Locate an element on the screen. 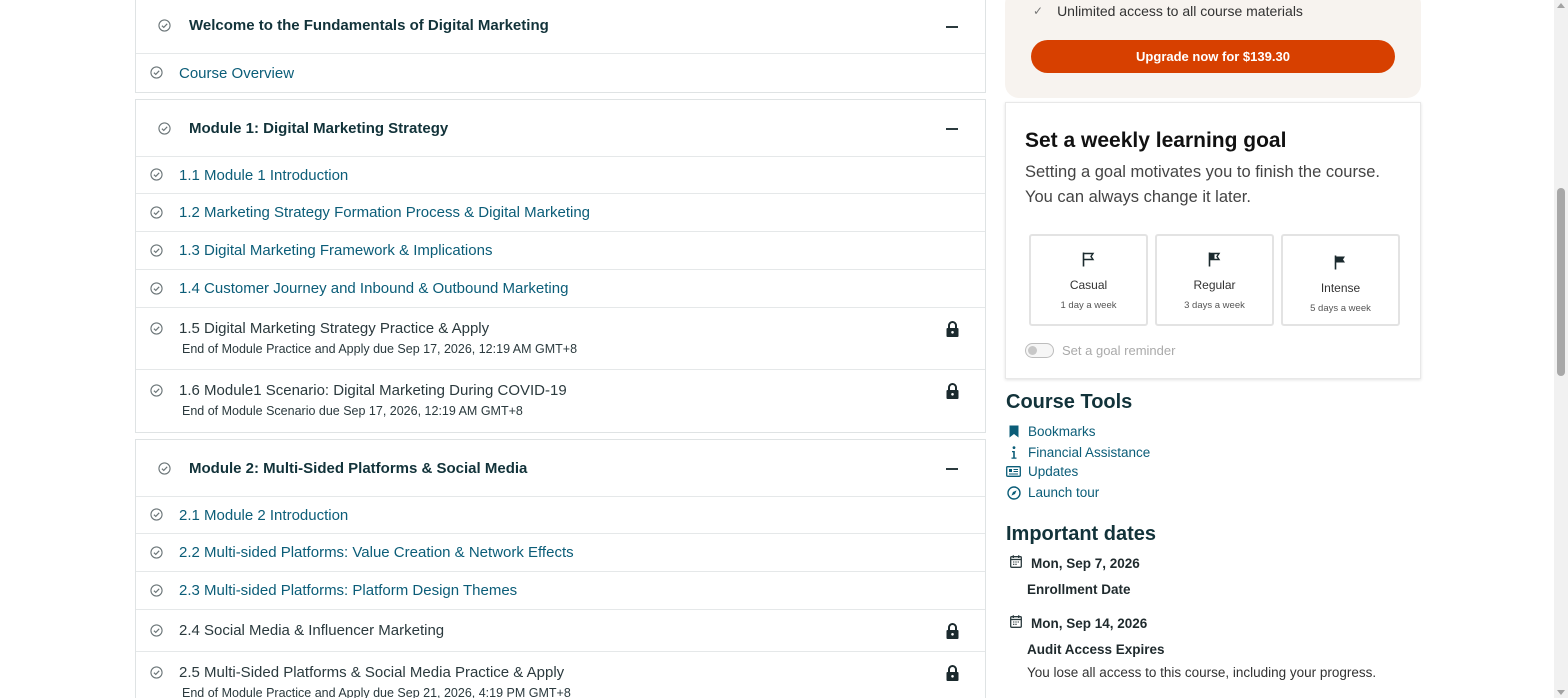  date-item: Mon, Sep 7, 2026 is located at coordinates (1075, 563).